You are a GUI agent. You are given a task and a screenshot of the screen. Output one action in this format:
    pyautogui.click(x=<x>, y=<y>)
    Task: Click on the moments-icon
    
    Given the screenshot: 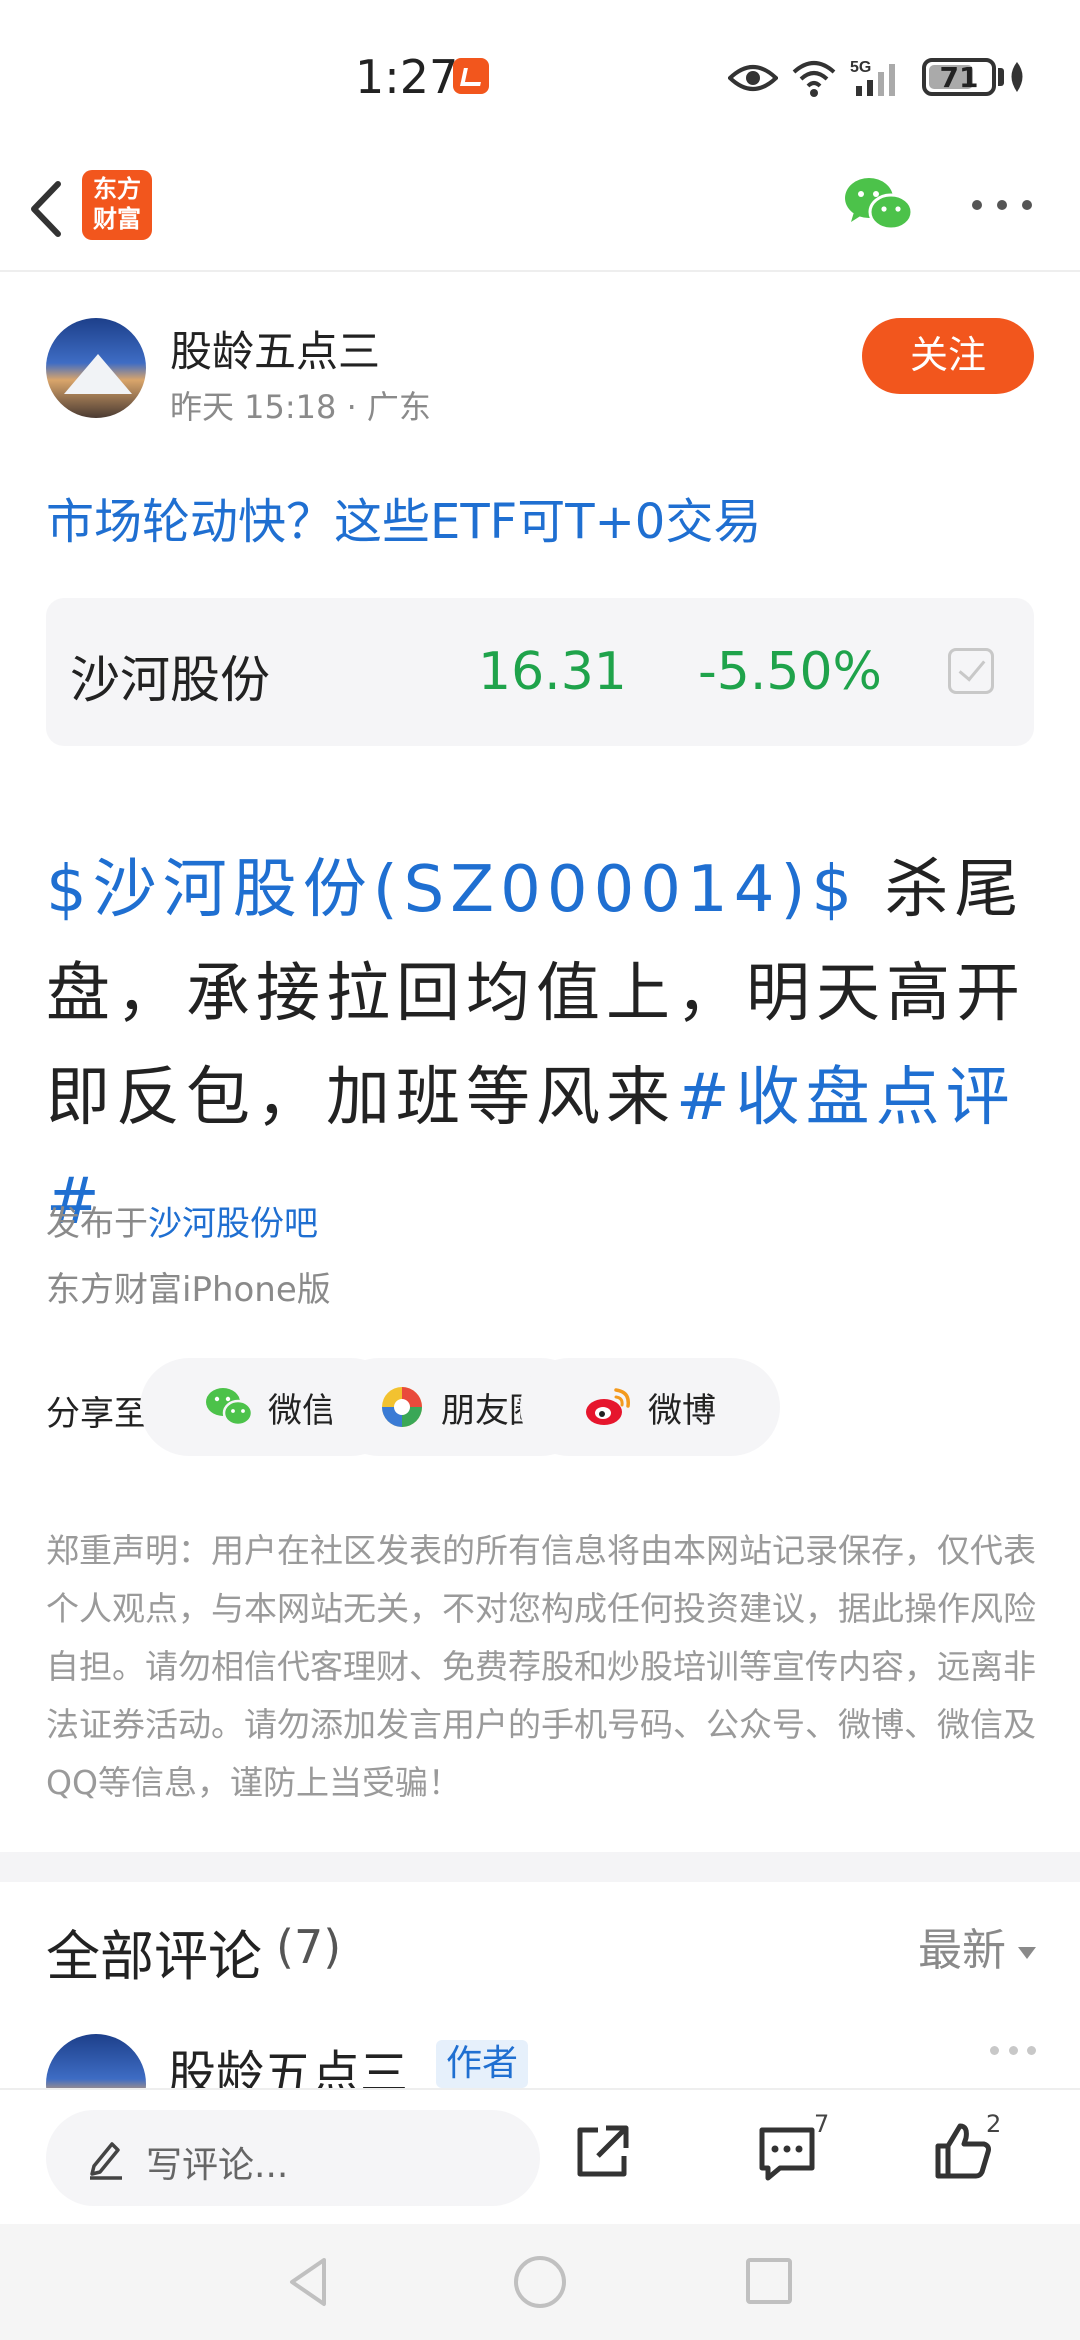 What is the action you would take?
    pyautogui.click(x=402, y=1407)
    